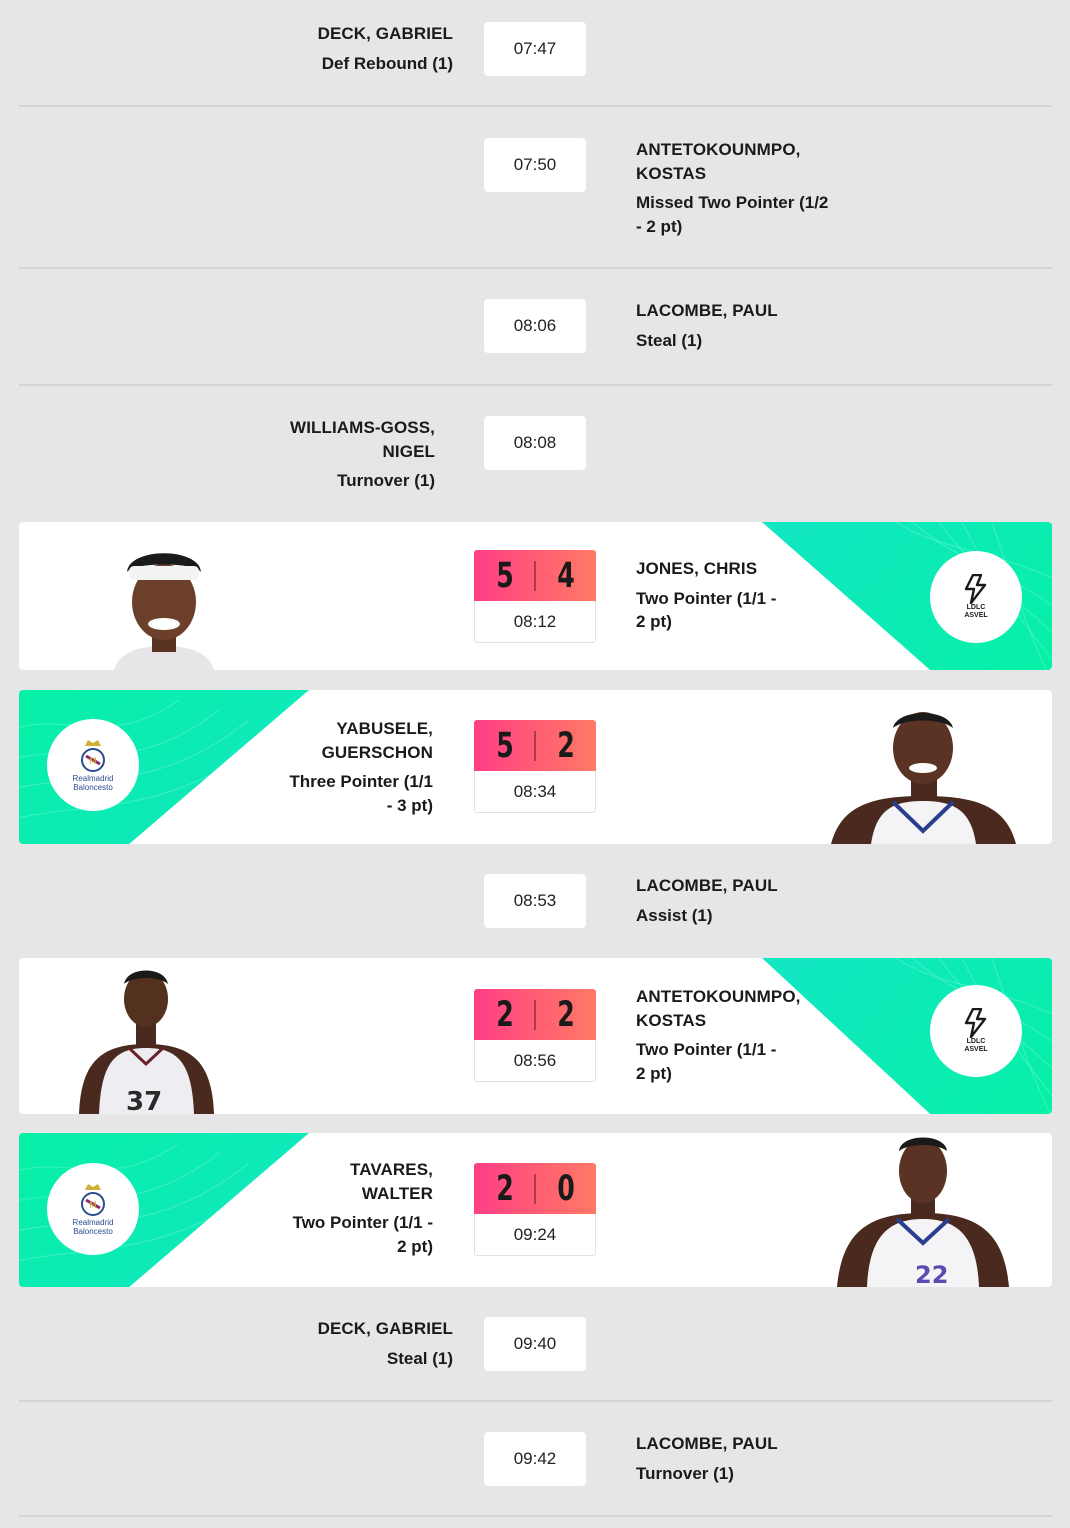 The width and height of the screenshot is (1070, 1528). Describe the element at coordinates (706, 569) in the screenshot. I see `player-name: JONES, CHRIS` at that location.